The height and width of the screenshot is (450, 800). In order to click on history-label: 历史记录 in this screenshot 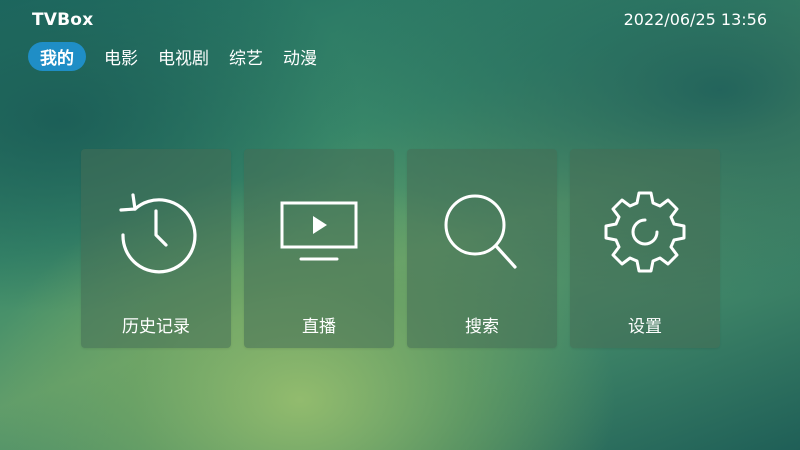, I will do `click(156, 327)`.